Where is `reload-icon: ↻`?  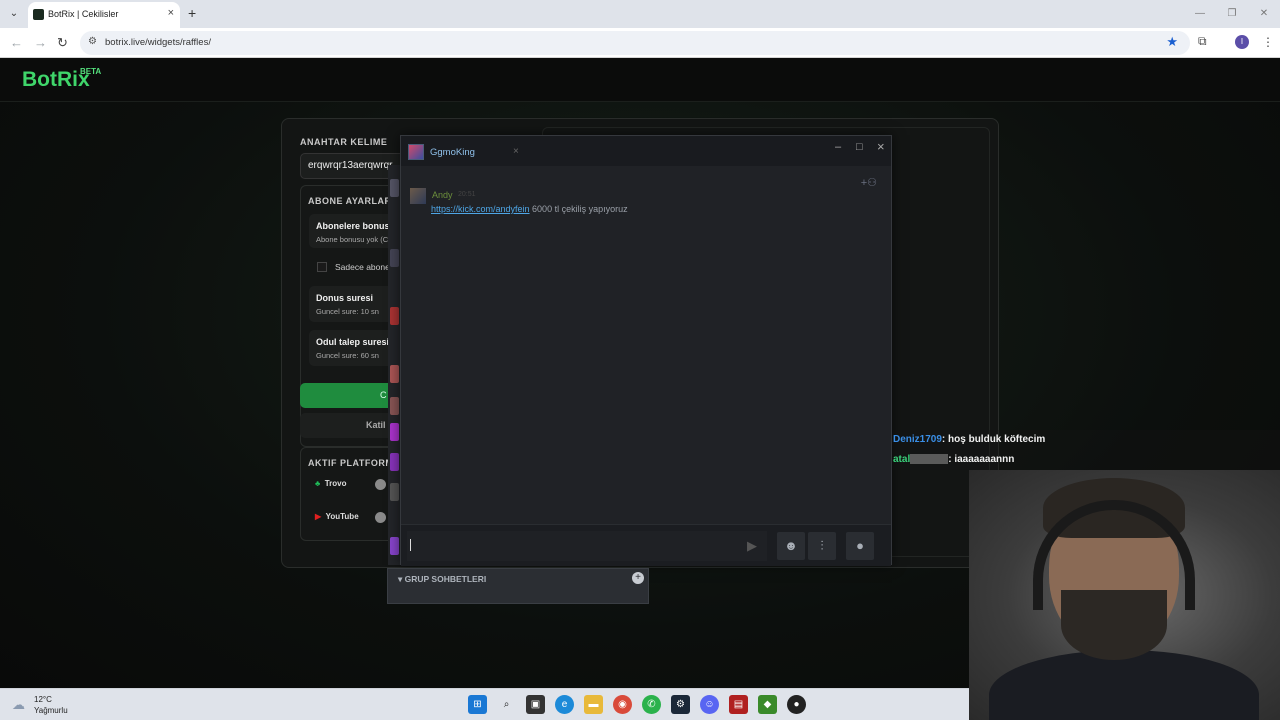
reload-icon: ↻ is located at coordinates (62, 43).